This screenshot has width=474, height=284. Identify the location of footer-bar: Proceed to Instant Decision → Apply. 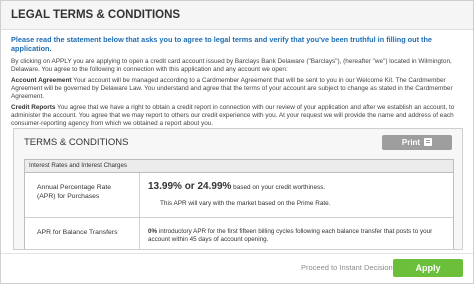
(237, 268).